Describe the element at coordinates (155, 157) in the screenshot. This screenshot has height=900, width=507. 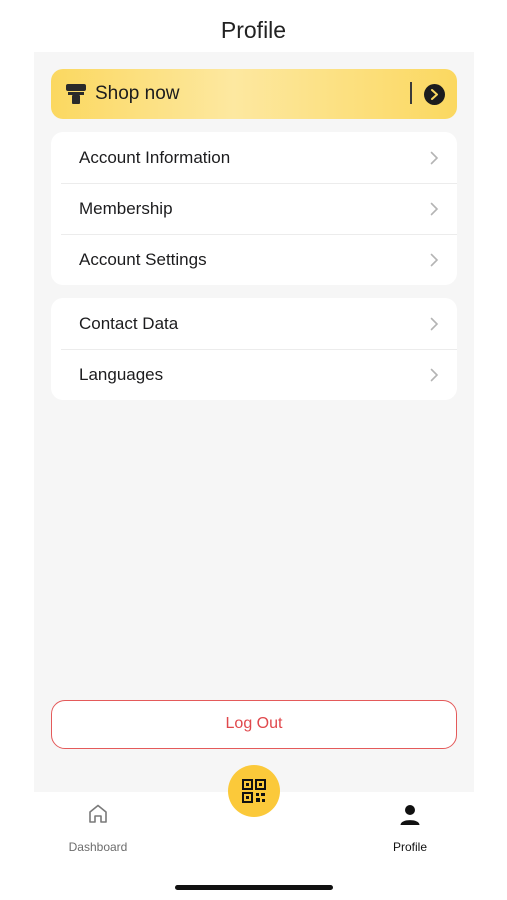
I see `menu-item-label: Account Information` at that location.